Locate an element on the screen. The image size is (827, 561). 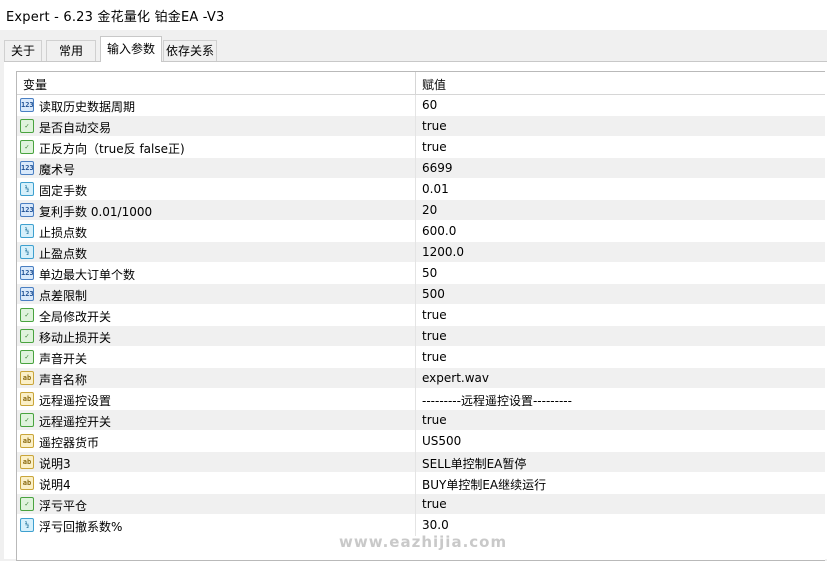
table-row: ½ 止损点数 600.0 is located at coordinates (421, 231).